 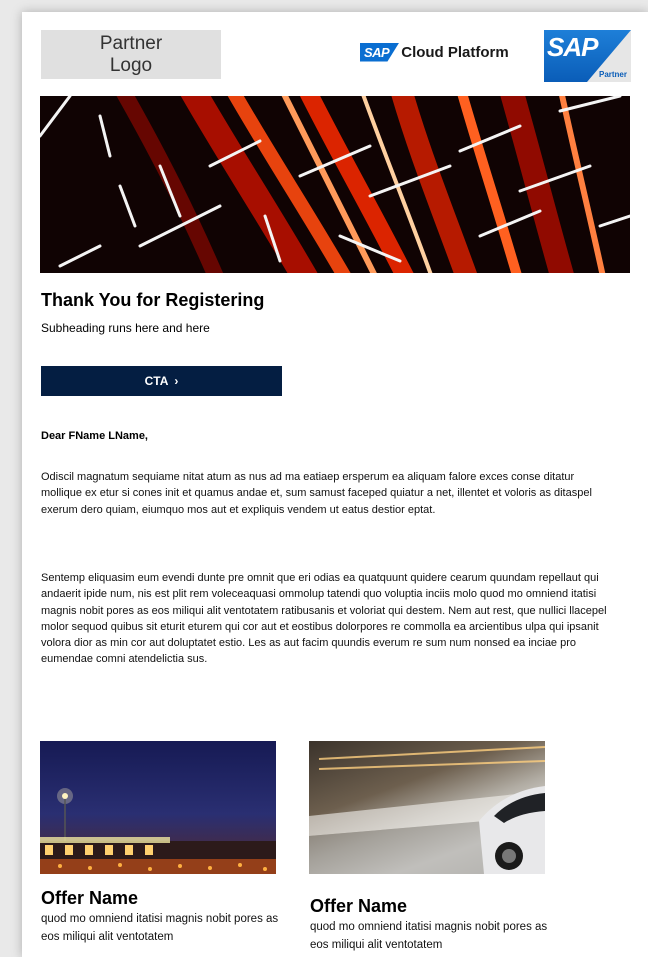 I want to click on offer-image-car-tunnel, so click(x=427, y=807).